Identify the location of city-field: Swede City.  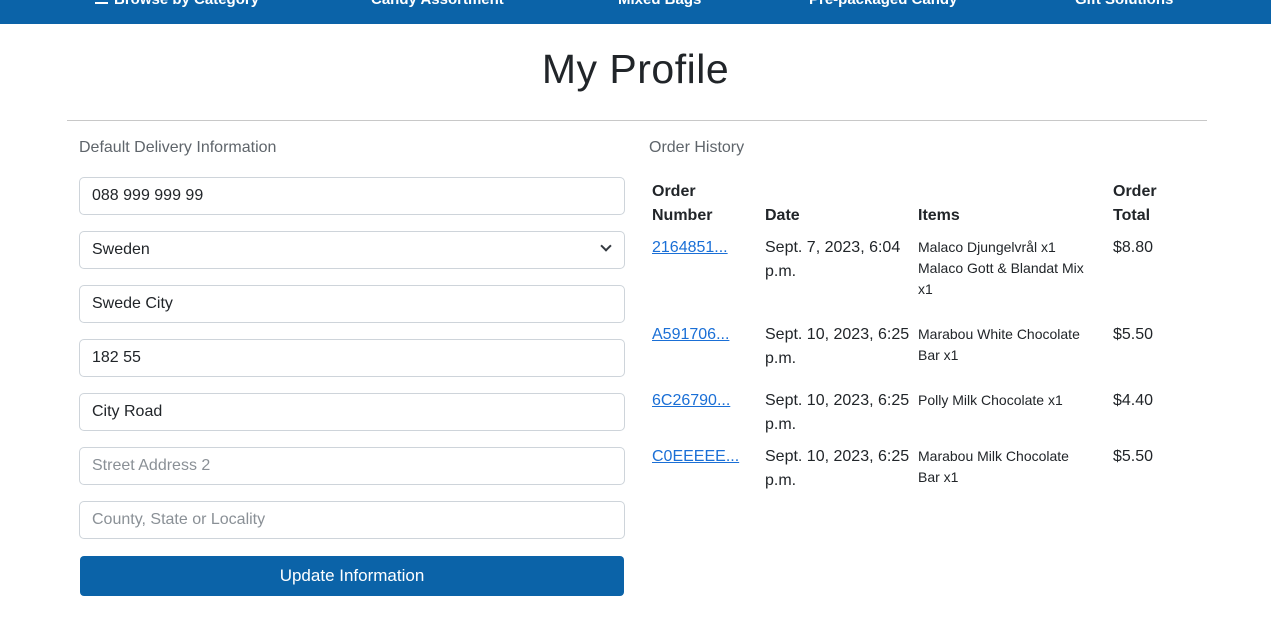
(352, 304).